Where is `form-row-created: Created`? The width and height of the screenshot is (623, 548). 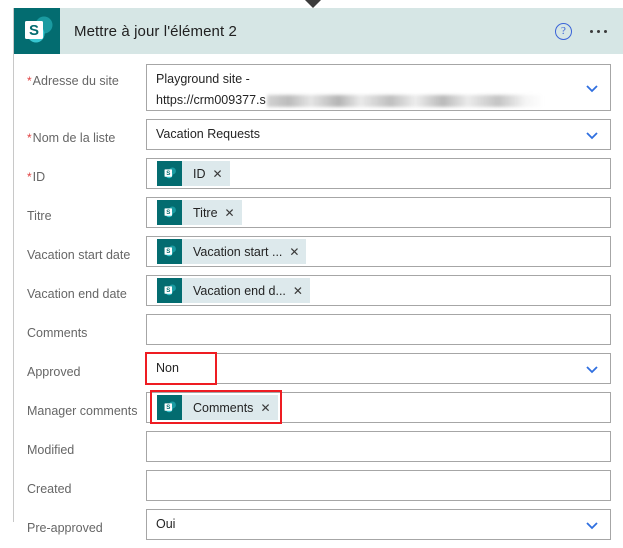 form-row-created: Created is located at coordinates (318, 489).